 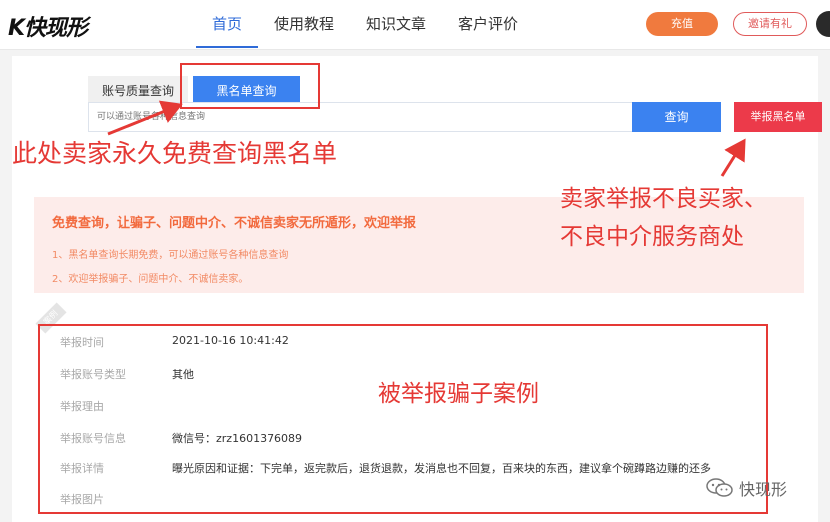 I want to click on notice-title: 免费查询，让骗子、问题中介、不诚信卖家无所遁形，欢迎举报, so click(x=234, y=223).